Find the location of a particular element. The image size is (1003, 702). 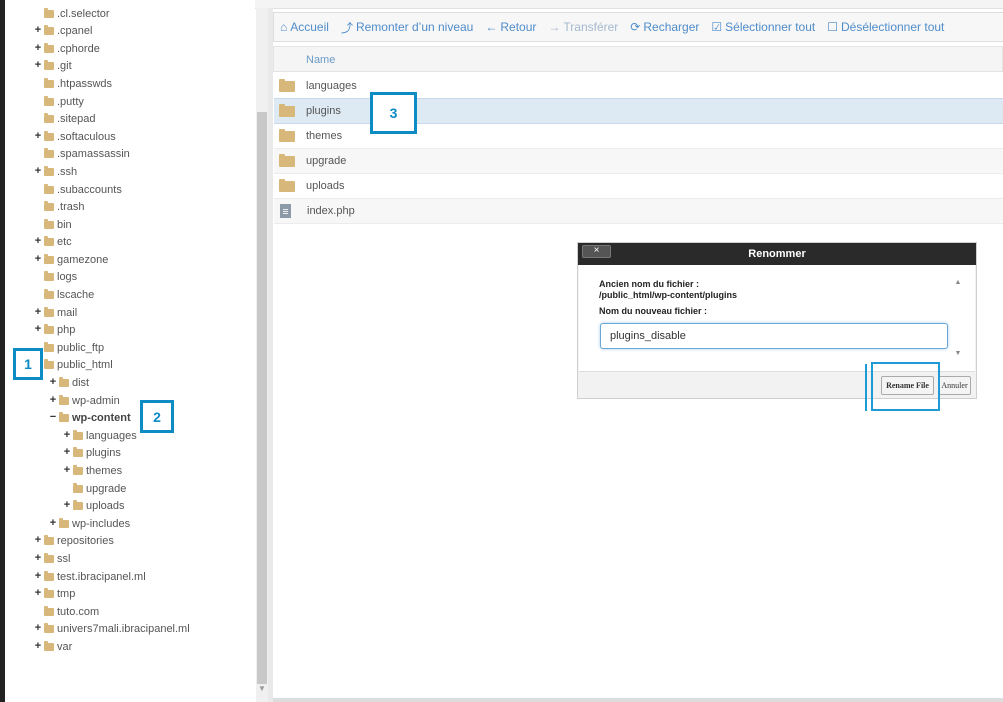

tree-item: + gamezone is located at coordinates (70, 259).